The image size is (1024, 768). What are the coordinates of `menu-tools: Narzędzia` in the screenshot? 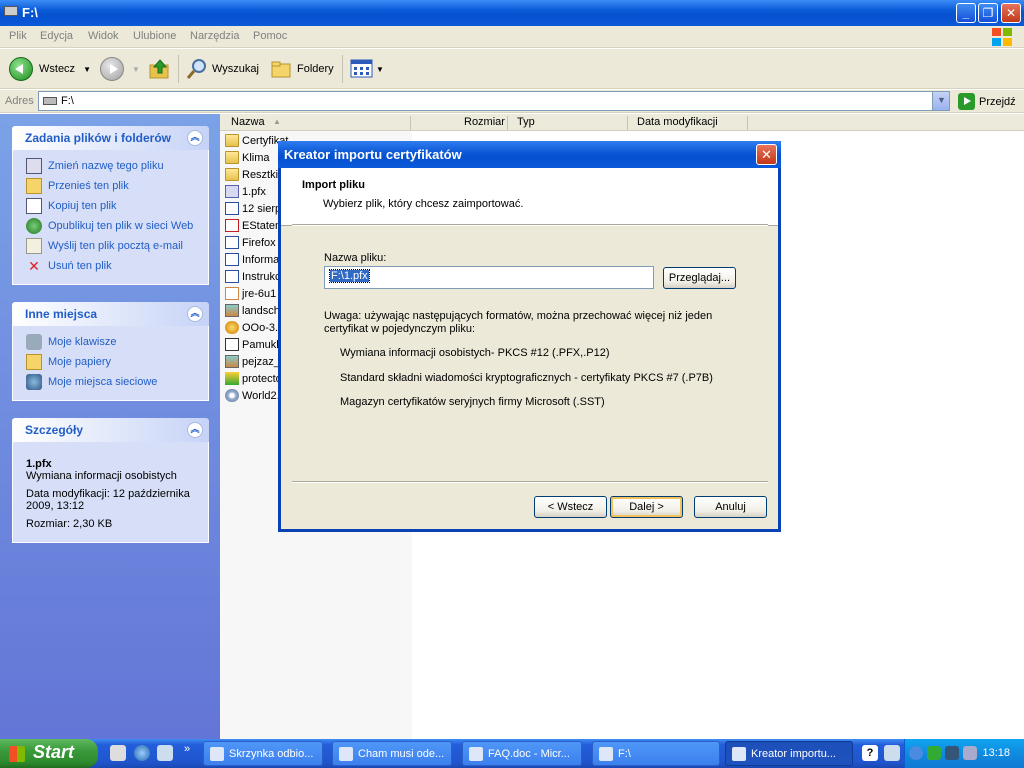 It's located at (215, 36).